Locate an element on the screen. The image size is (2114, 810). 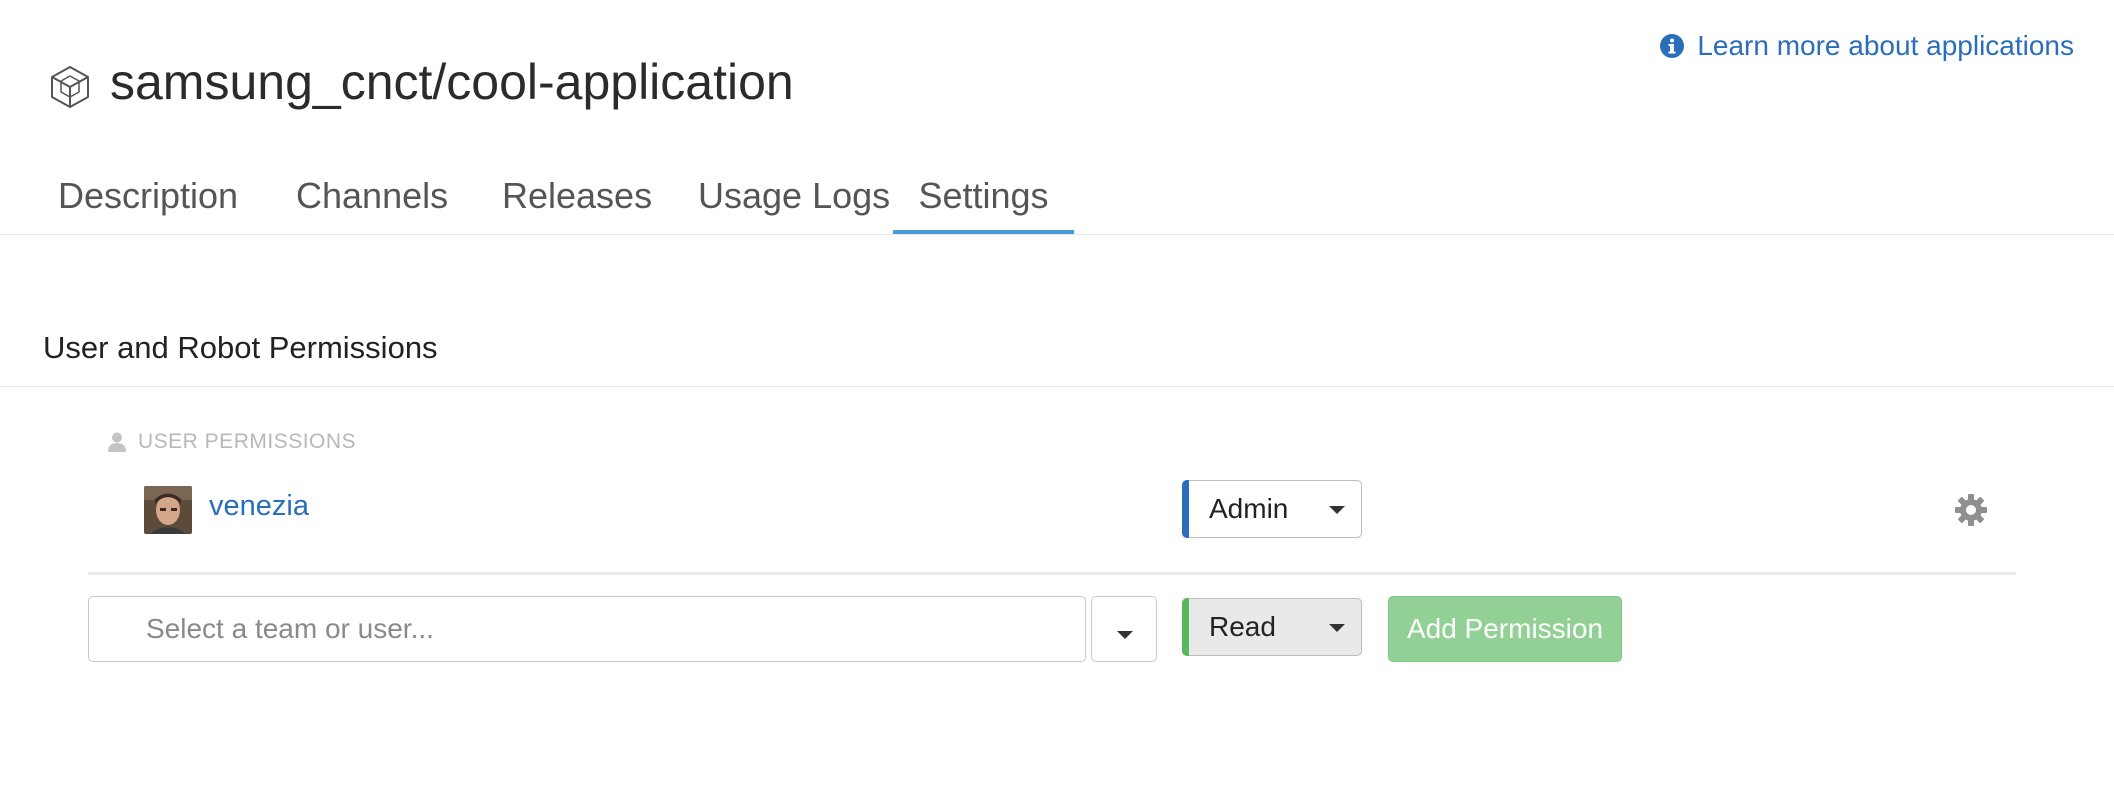
role-value: Read is located at coordinates (1242, 626).